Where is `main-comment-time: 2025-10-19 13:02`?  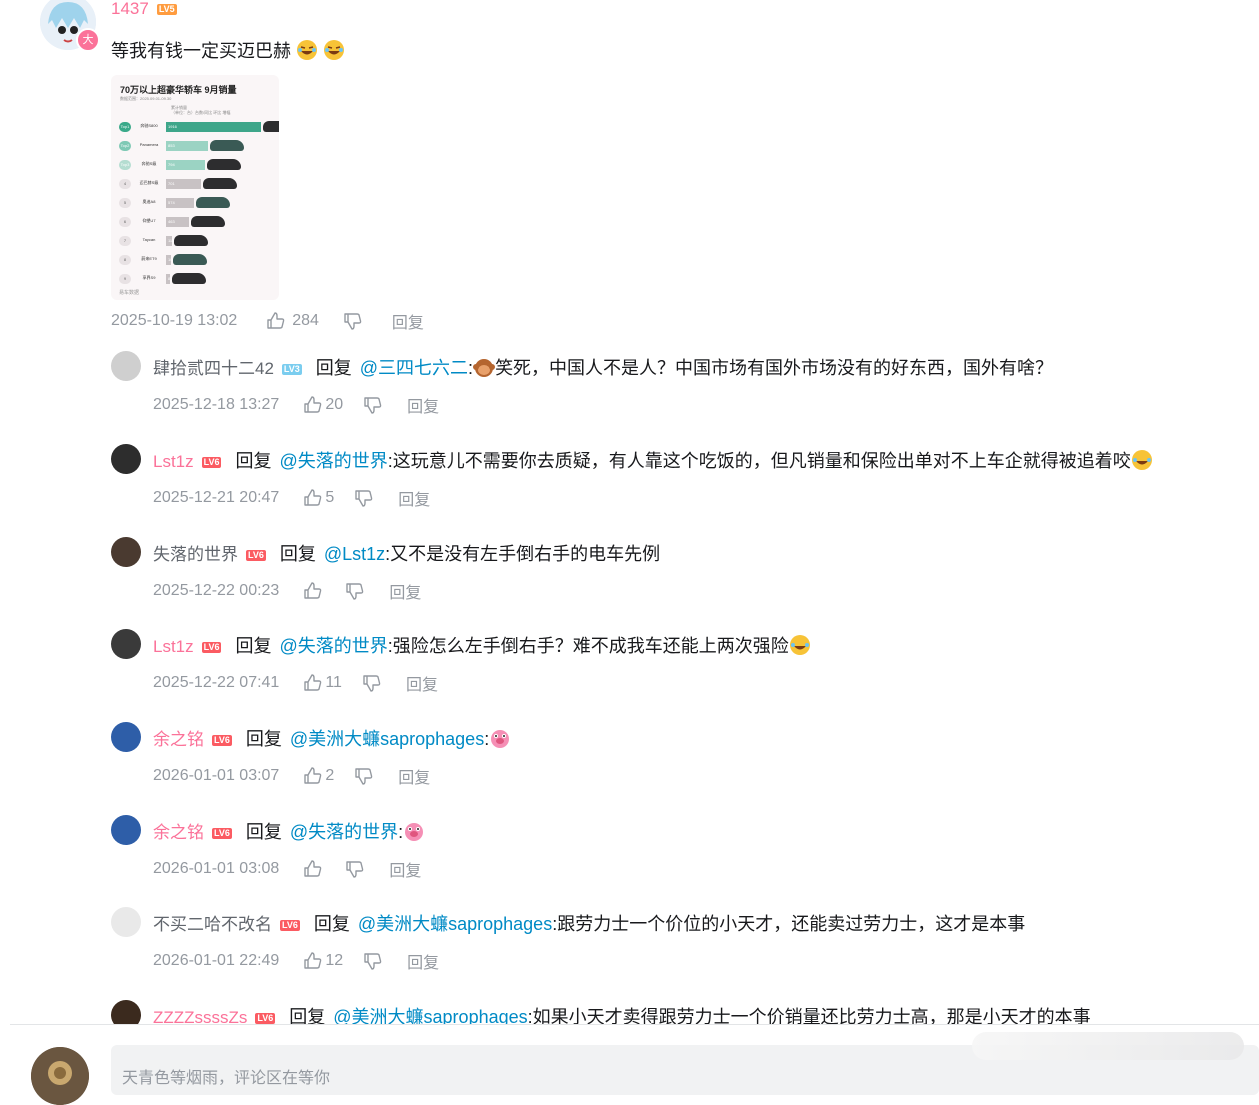
main-comment-time: 2025-10-19 13:02 is located at coordinates (174, 320).